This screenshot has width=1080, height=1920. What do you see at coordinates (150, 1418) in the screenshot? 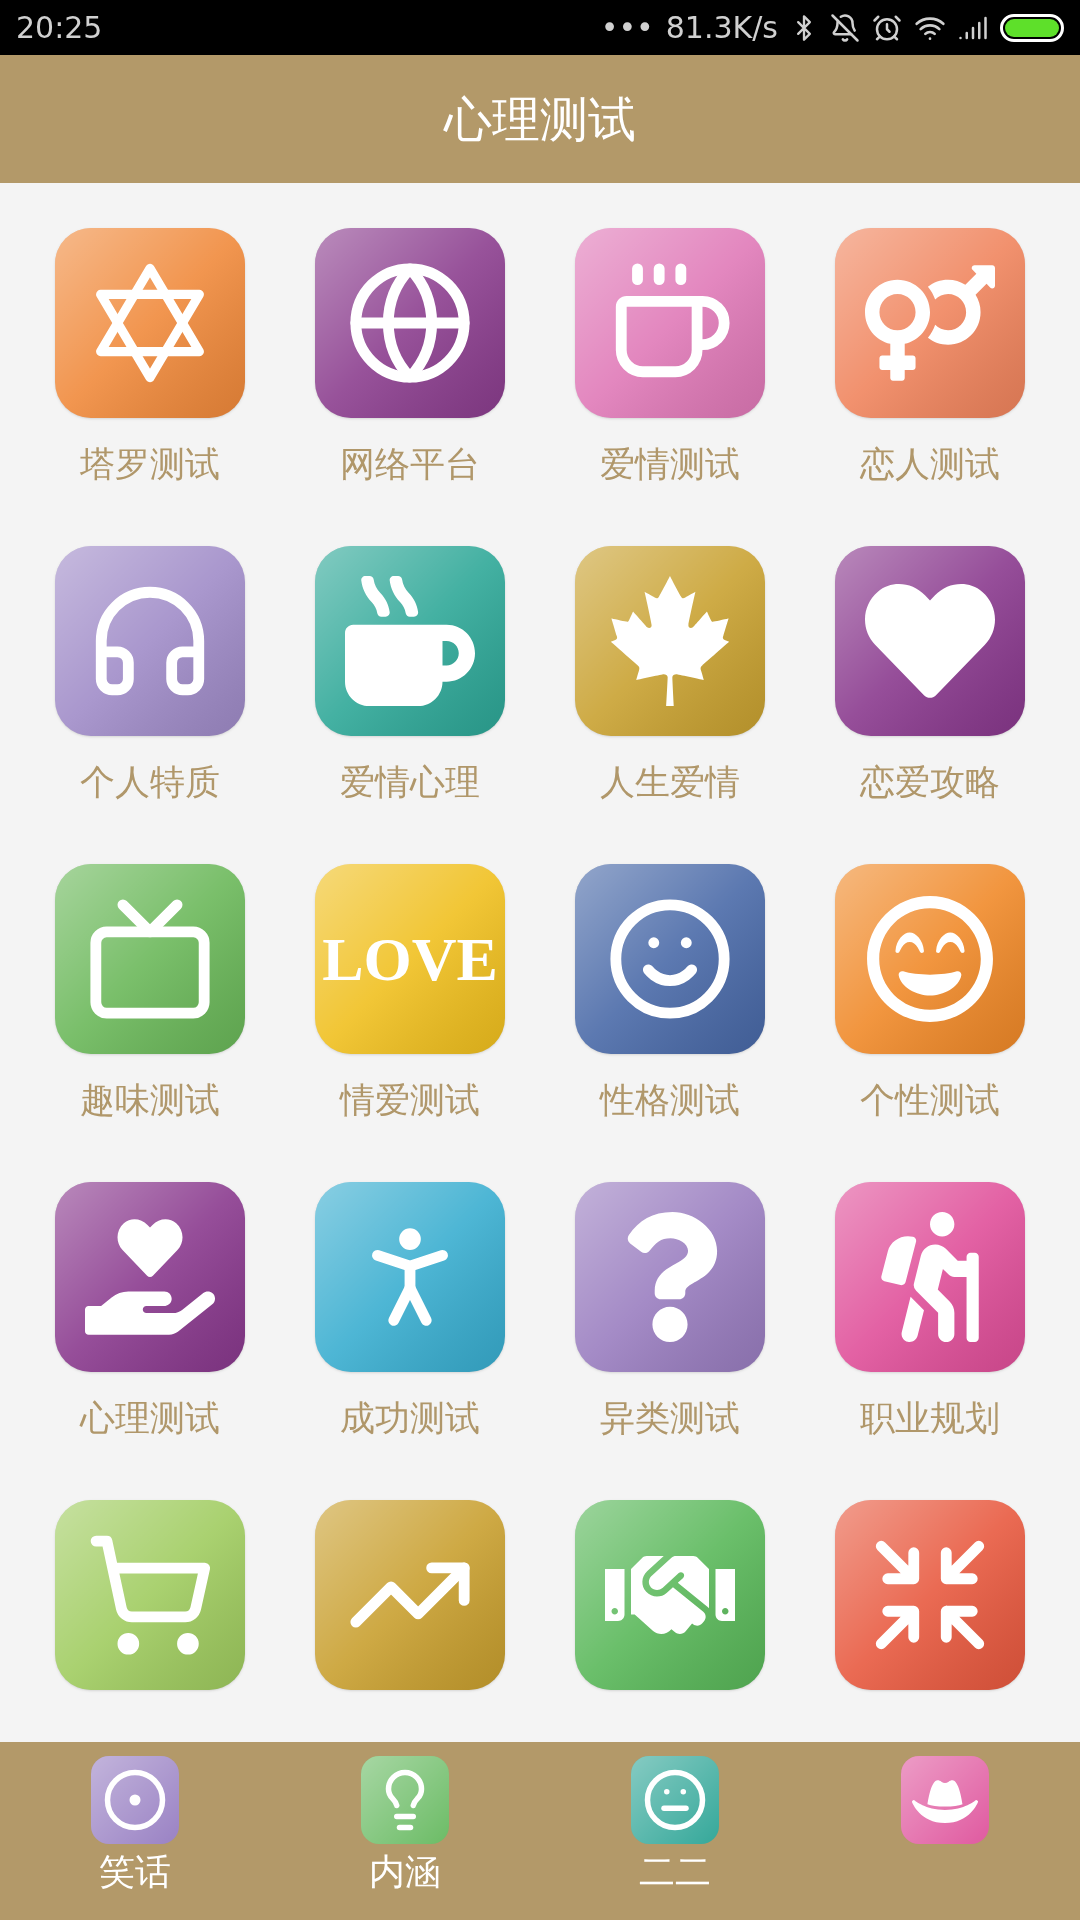
I see `tile-label: 心理测试` at bounding box center [150, 1418].